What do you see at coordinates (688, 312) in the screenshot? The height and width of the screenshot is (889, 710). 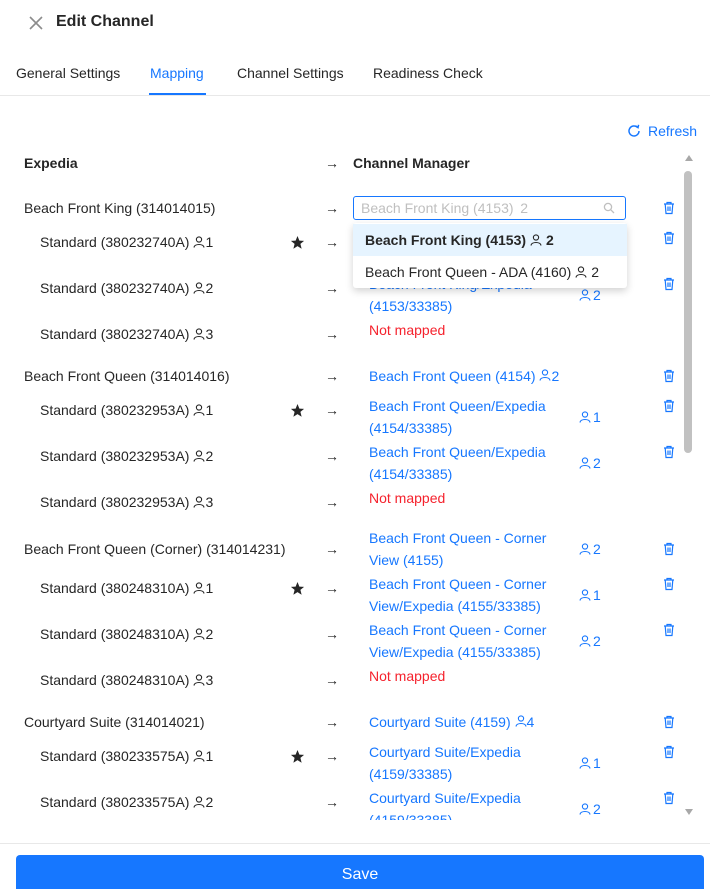 I see `scrollbar-thumb` at bounding box center [688, 312].